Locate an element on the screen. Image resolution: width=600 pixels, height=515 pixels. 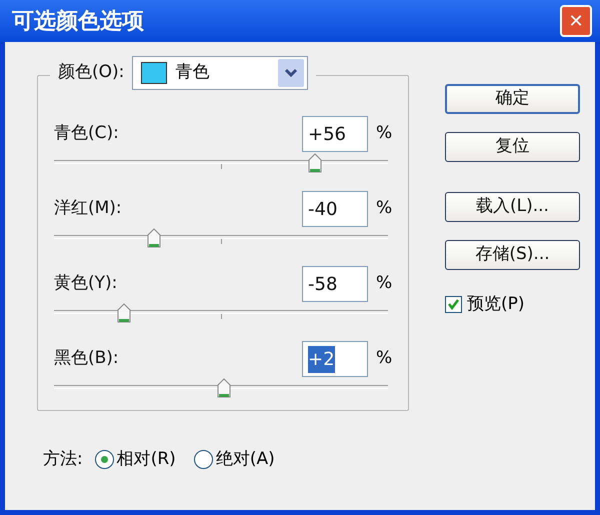
dialog-button: 确定 is located at coordinates (512, 99).